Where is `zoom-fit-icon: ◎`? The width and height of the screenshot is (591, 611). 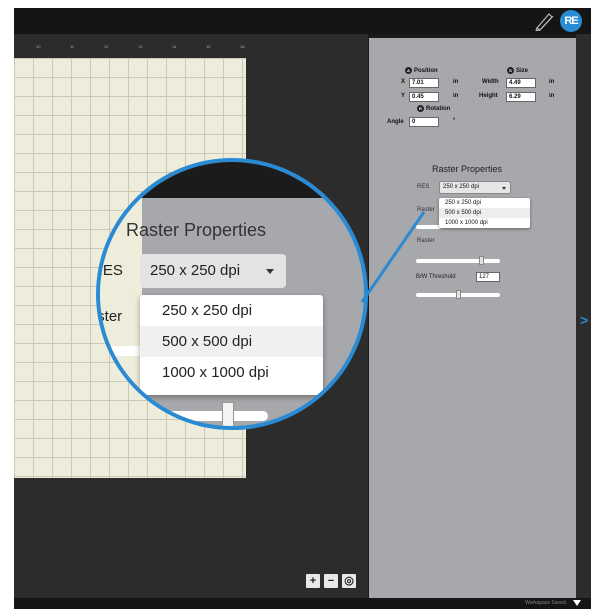
zoom-fit-icon: ◎ is located at coordinates (349, 581).